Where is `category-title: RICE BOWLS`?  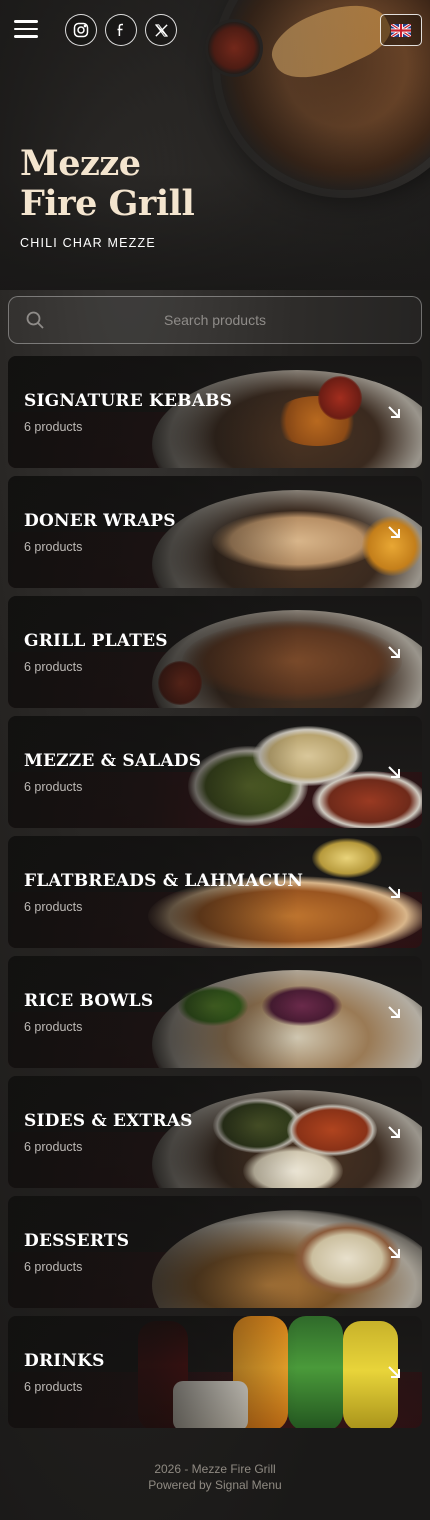
category-title: RICE BOWLS is located at coordinates (89, 1001).